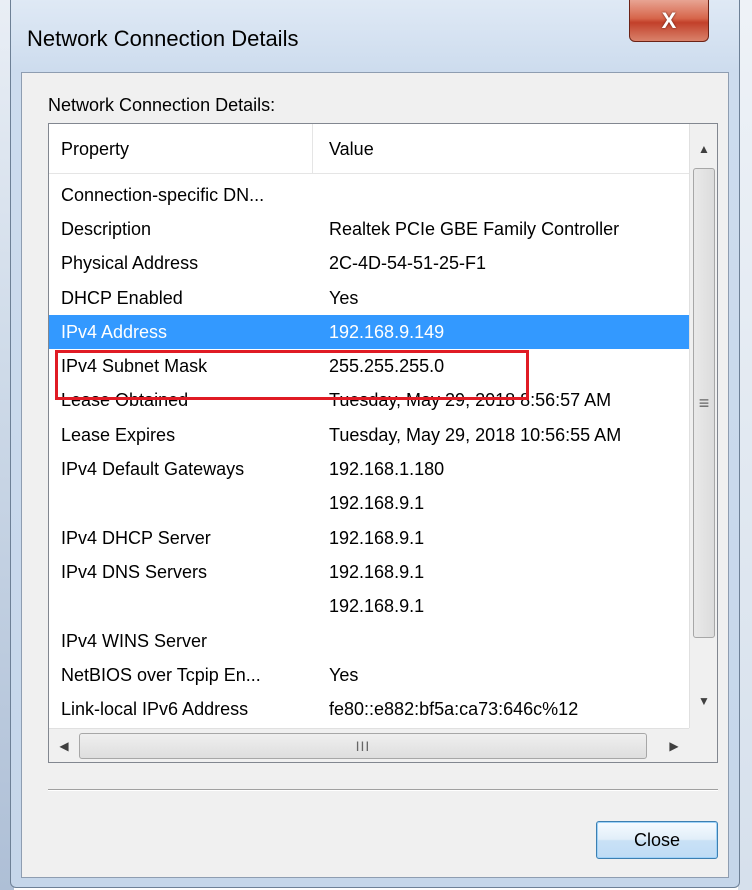 This screenshot has width=752, height=890. I want to click on list-item: IPv4 DHCP Server 192.168.9.1, so click(369, 538).